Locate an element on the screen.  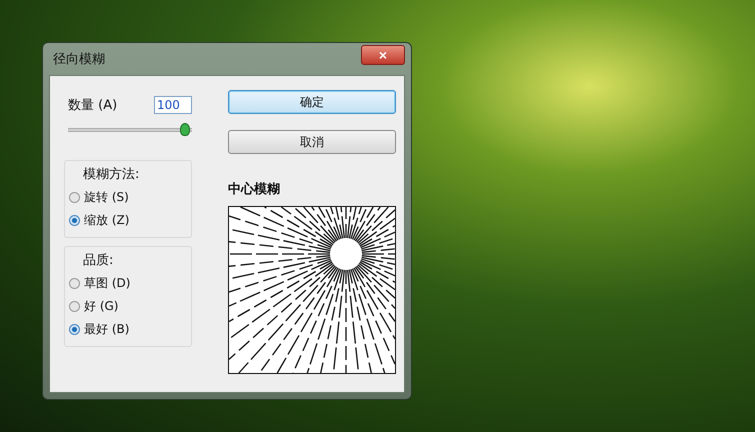
radio-option: 旋转 (S) is located at coordinates (128, 197).